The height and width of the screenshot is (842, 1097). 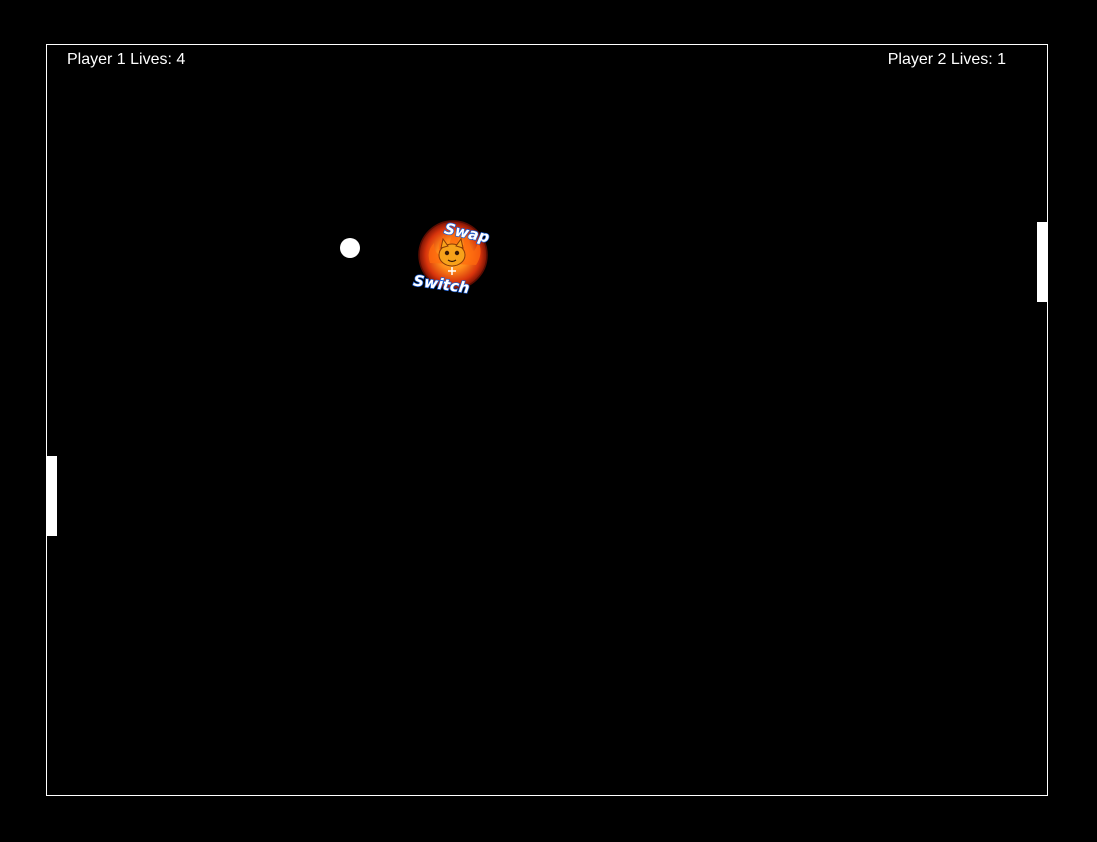 What do you see at coordinates (946, 59) in the screenshot?
I see `player2-lives: Player 2 Lives: 1` at bounding box center [946, 59].